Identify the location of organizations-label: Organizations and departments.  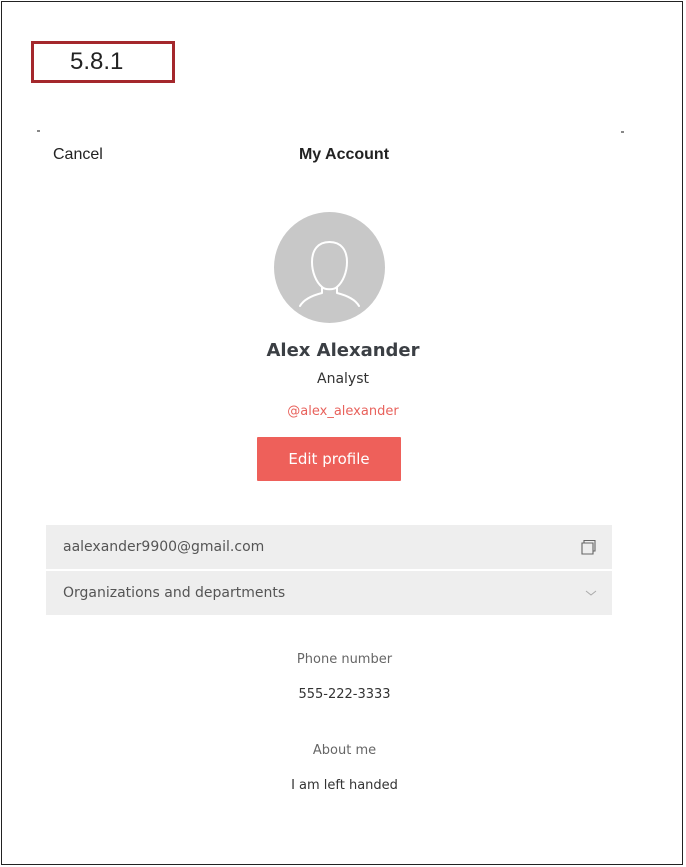
(174, 593).